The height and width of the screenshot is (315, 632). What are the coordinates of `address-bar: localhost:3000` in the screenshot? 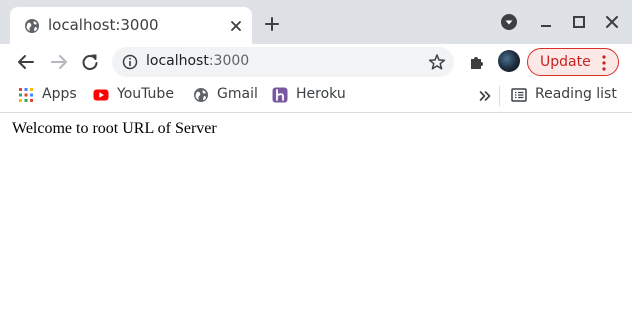 It's located at (283, 62).